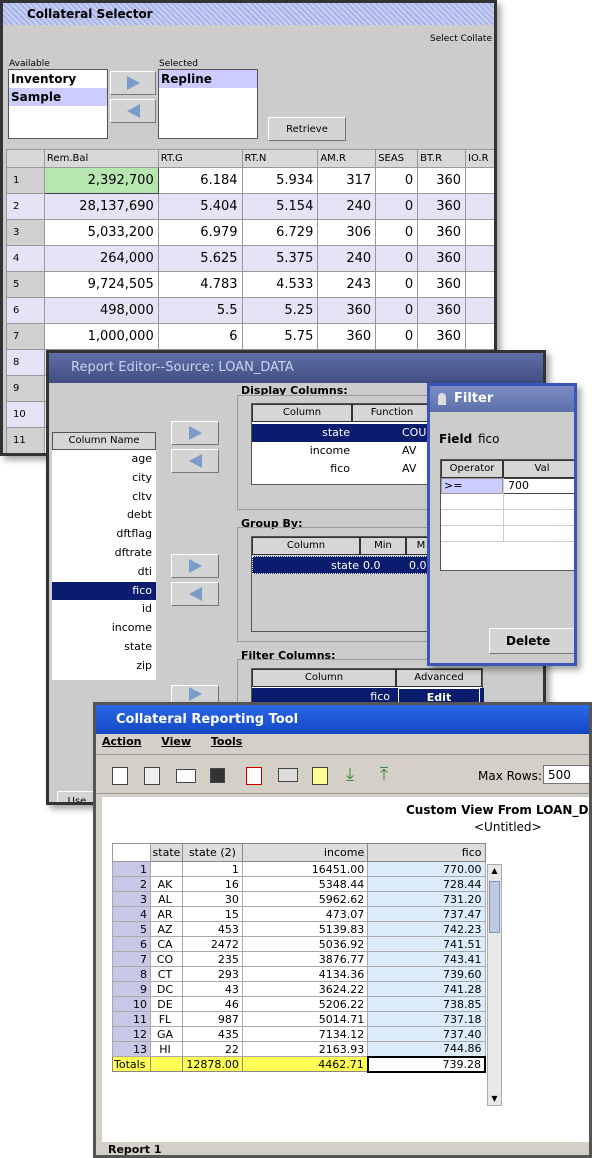 The image size is (592, 1158). What do you see at coordinates (166, 852) in the screenshot?
I see `column-header: state` at bounding box center [166, 852].